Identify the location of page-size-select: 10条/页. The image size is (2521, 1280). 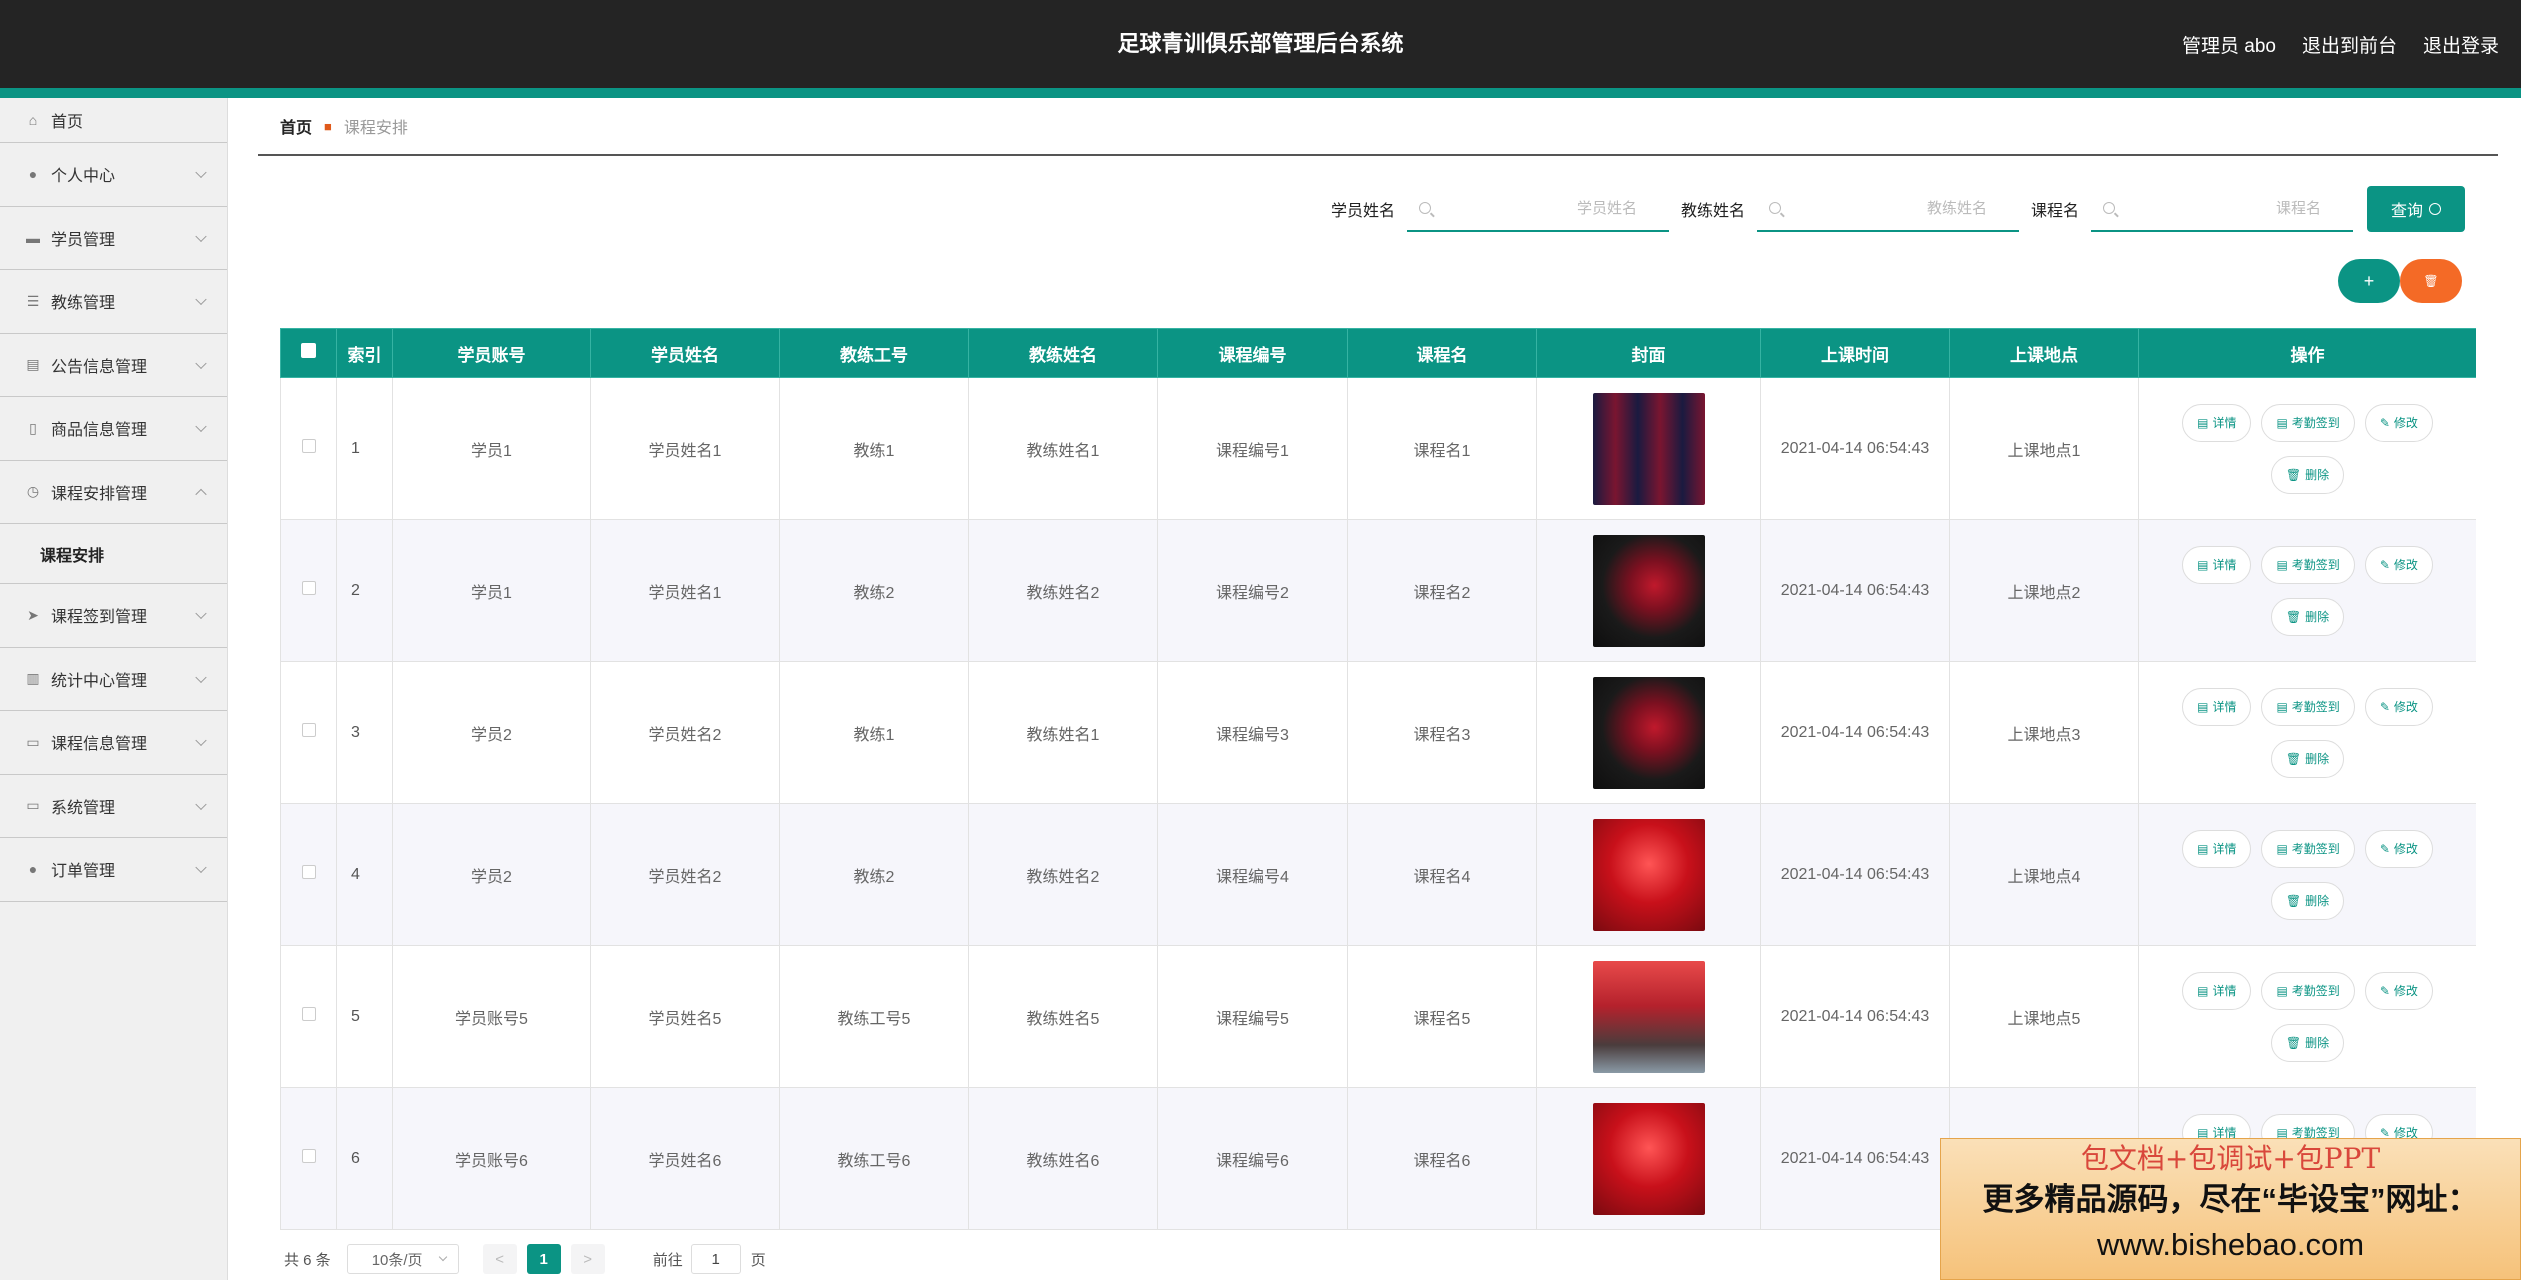
(402, 1259).